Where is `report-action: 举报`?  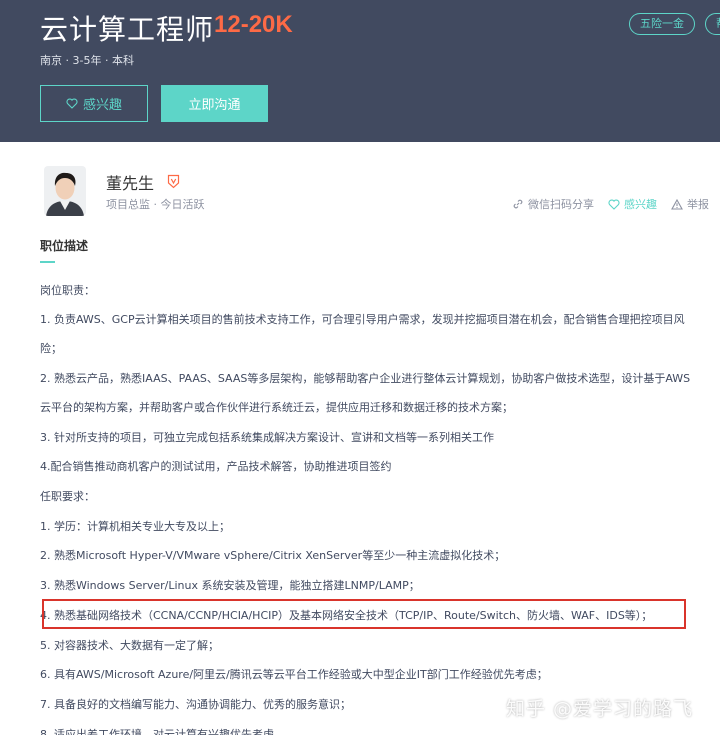 report-action: 举报 is located at coordinates (690, 204).